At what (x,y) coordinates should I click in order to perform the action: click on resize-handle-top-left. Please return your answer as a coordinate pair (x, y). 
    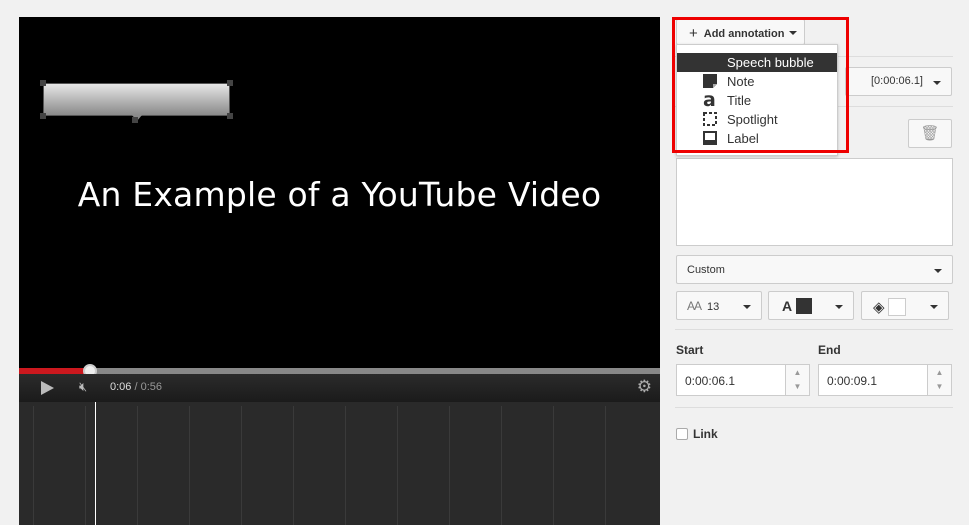
    Looking at the image, I should click on (43, 83).